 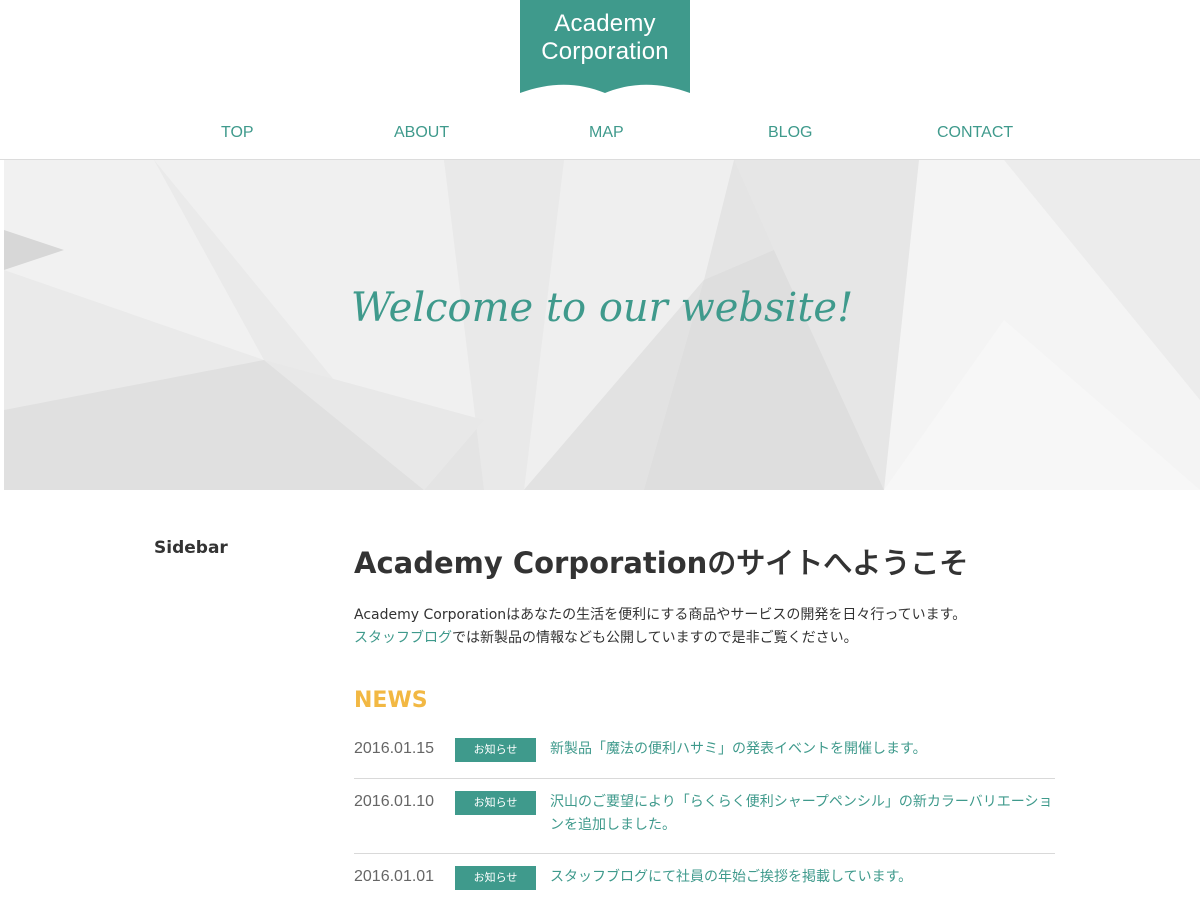 What do you see at coordinates (394, 801) in the screenshot?
I see `news-date: 2016.01.10` at bounding box center [394, 801].